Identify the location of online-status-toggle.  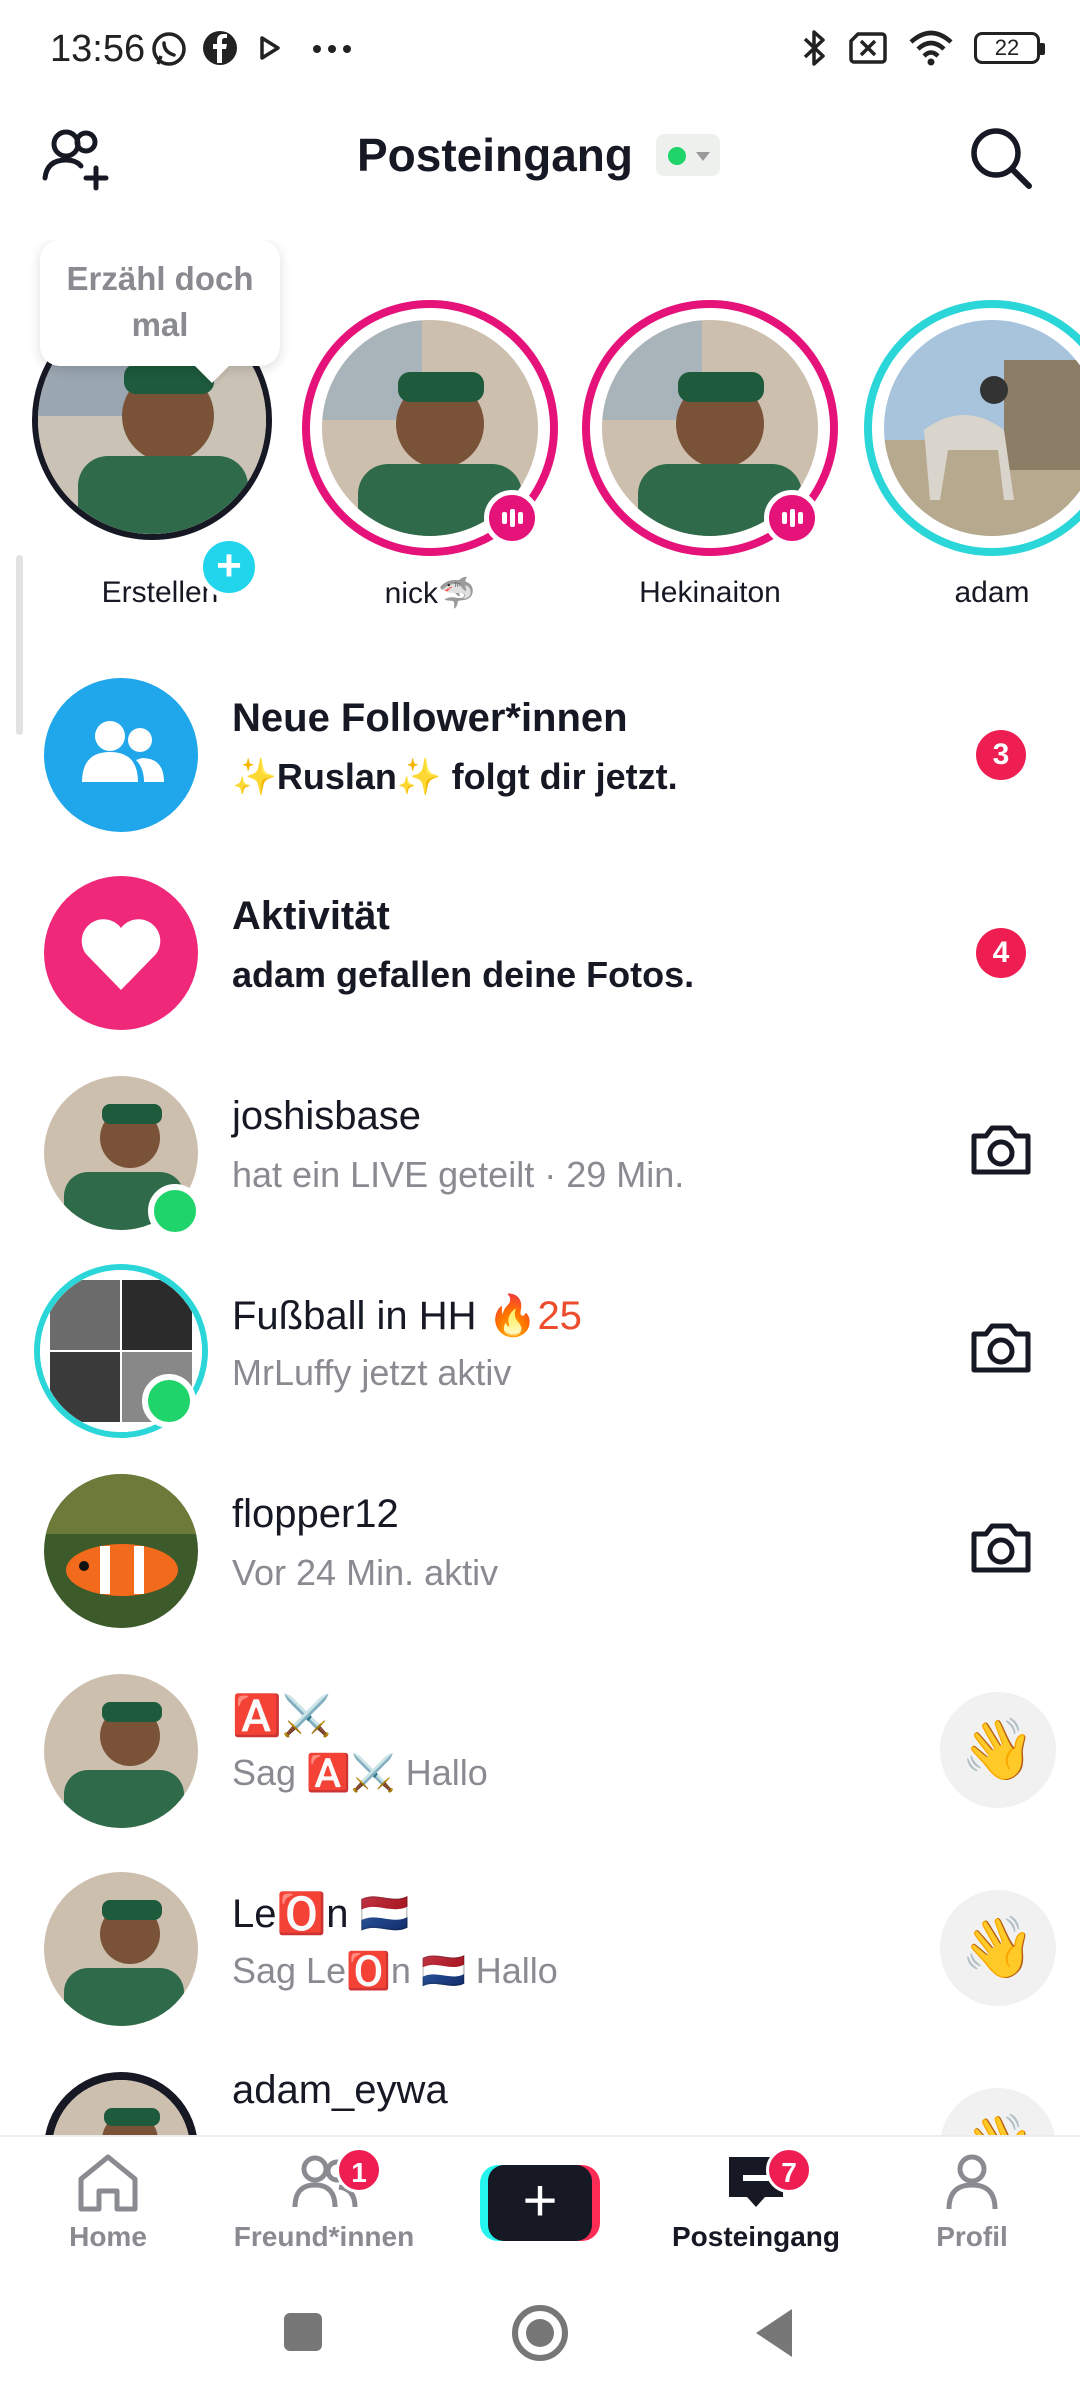
(688, 155).